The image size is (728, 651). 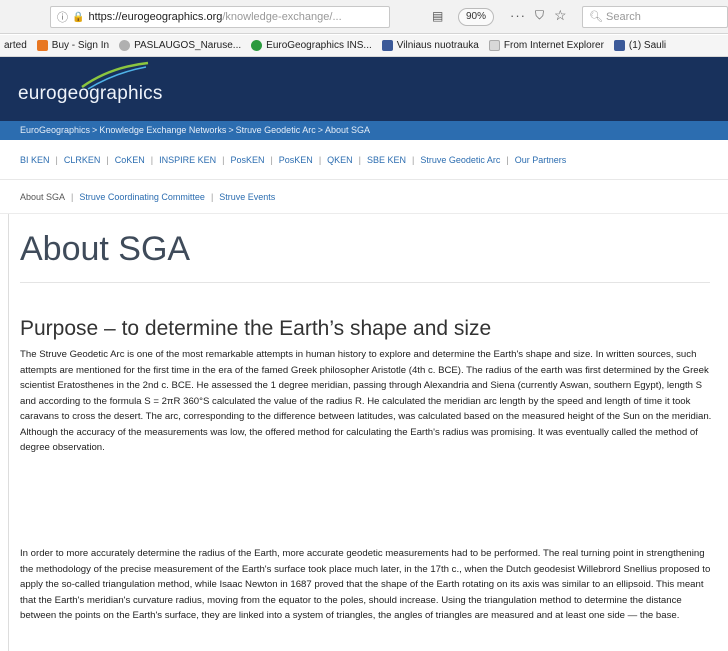 What do you see at coordinates (162, 130) in the screenshot?
I see `breadcrumb-item: Knowledge Exchange Networks` at bounding box center [162, 130].